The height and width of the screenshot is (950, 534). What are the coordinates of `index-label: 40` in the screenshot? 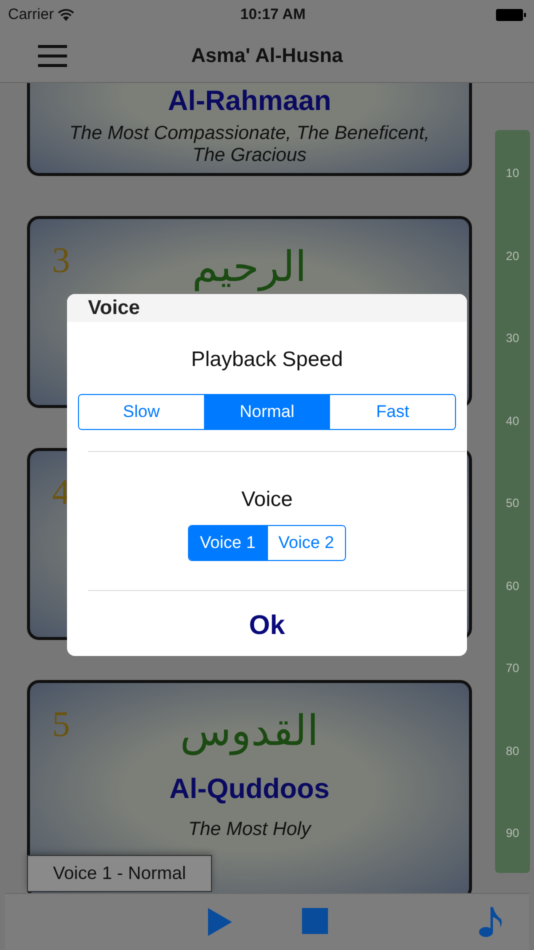 It's located at (513, 420).